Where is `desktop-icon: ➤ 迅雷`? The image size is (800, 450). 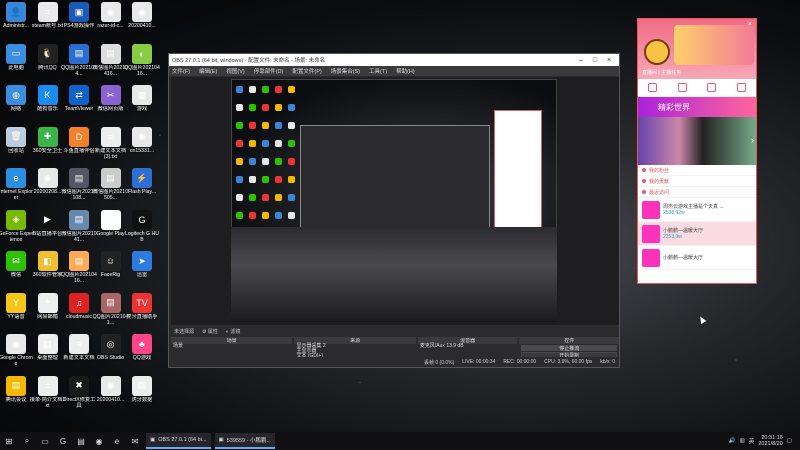
desktop-icon: ➤ 迅雷 is located at coordinates (142, 274).